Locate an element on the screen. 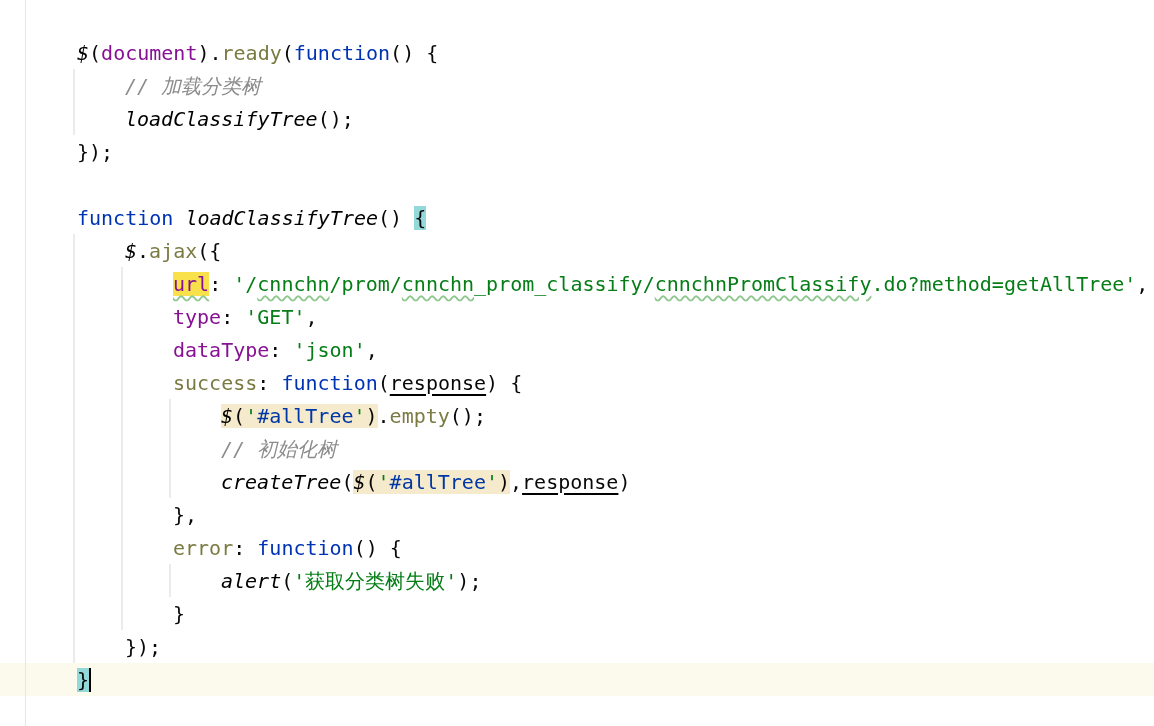 This screenshot has height=726, width=1154. code-line: success: function(response) { is located at coordinates (347, 383).